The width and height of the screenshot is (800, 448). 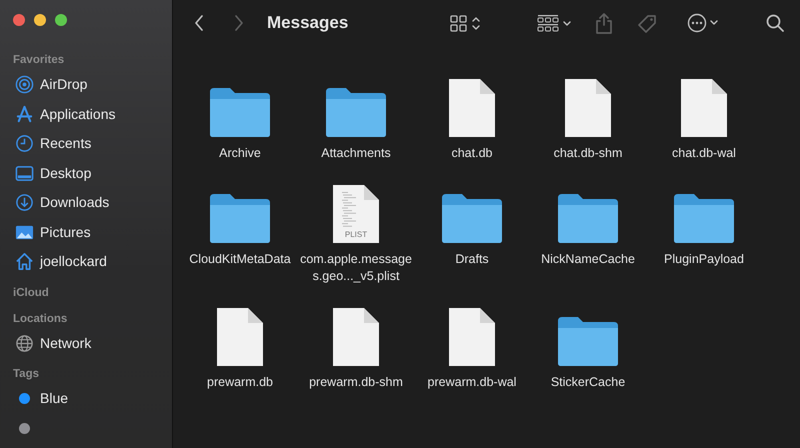 I want to click on more-icon, so click(x=702, y=23).